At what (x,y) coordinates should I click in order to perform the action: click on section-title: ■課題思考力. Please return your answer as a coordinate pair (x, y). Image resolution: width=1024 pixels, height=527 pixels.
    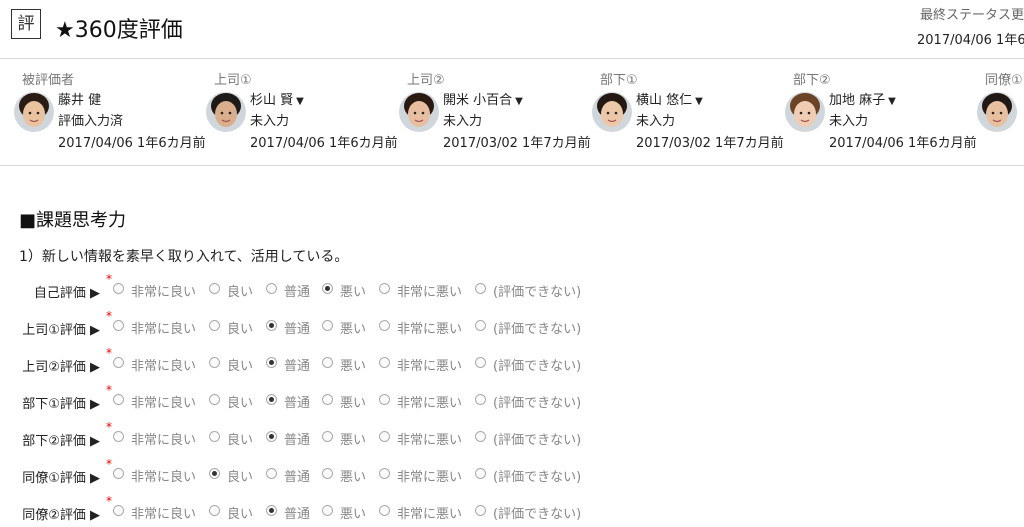
    Looking at the image, I should click on (73, 220).